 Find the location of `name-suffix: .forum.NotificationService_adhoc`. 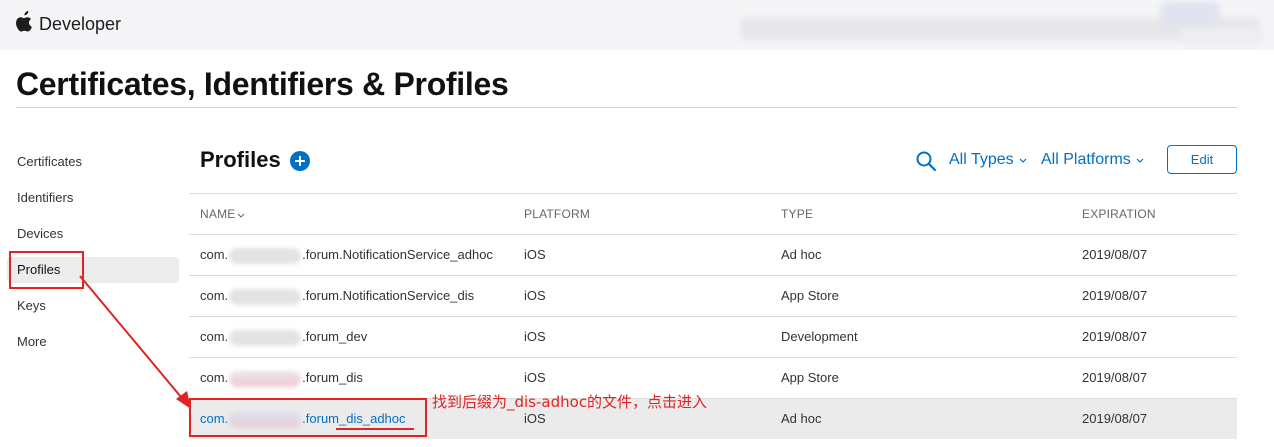

name-suffix: .forum.NotificationService_adhoc is located at coordinates (397, 254).